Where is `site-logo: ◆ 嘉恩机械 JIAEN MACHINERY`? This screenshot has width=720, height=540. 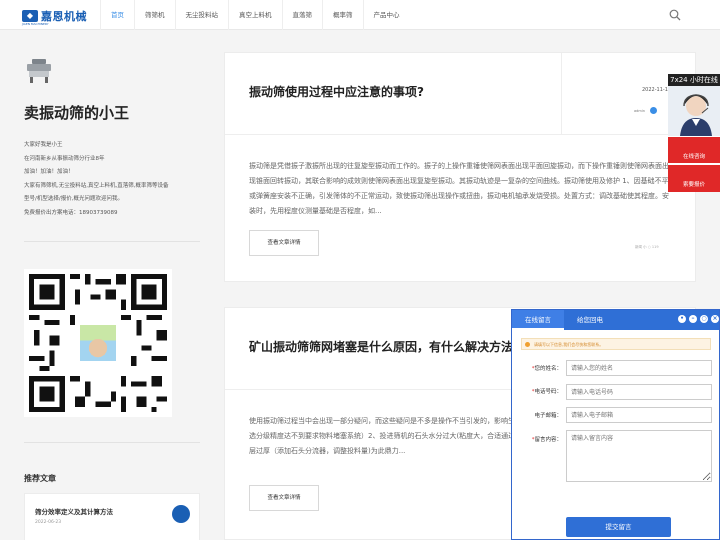 site-logo: ◆ 嘉恩机械 JIAEN MACHINERY is located at coordinates (54, 17).